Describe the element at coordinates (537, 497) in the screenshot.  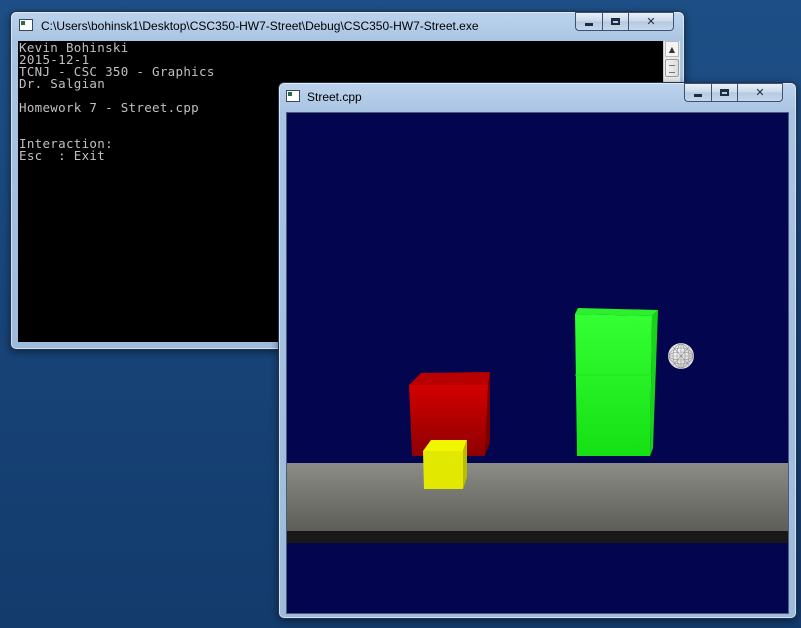
I see `street-surface` at that location.